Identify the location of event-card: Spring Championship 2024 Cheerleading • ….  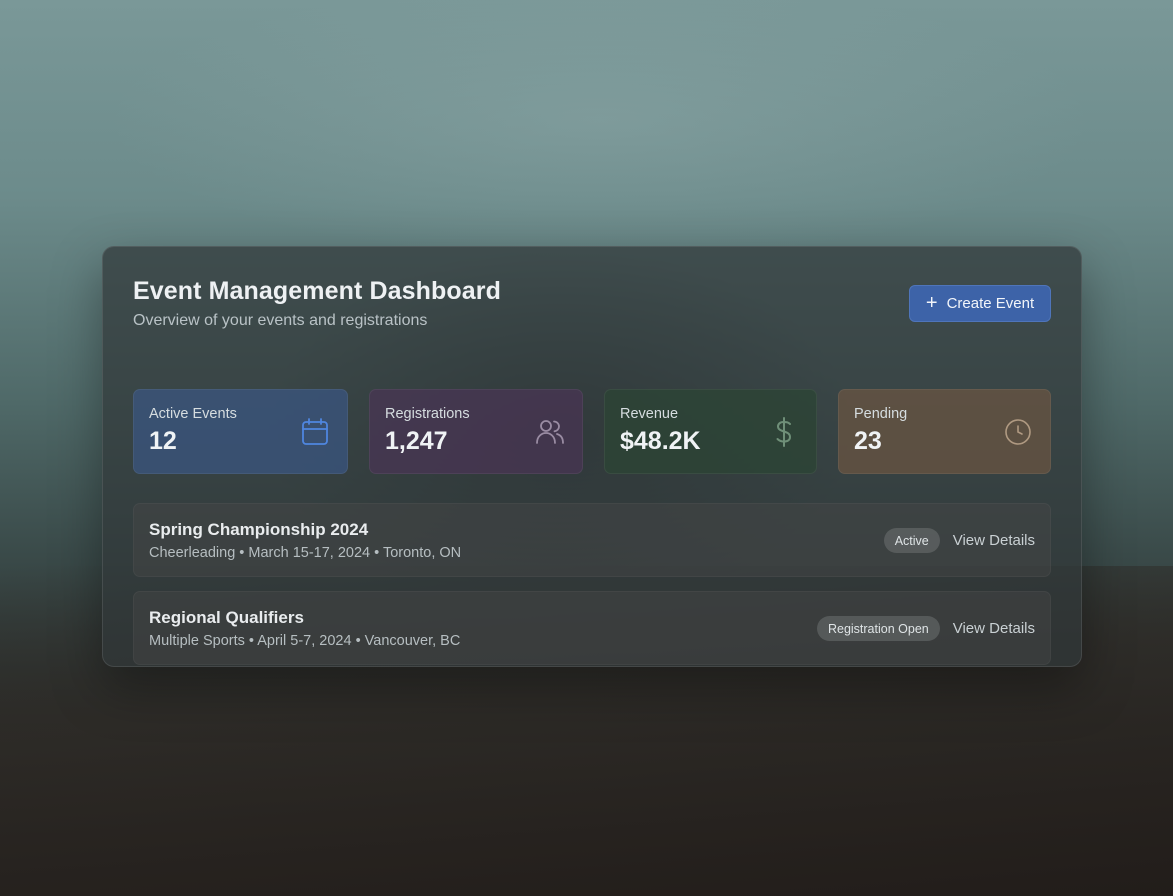
(592, 540).